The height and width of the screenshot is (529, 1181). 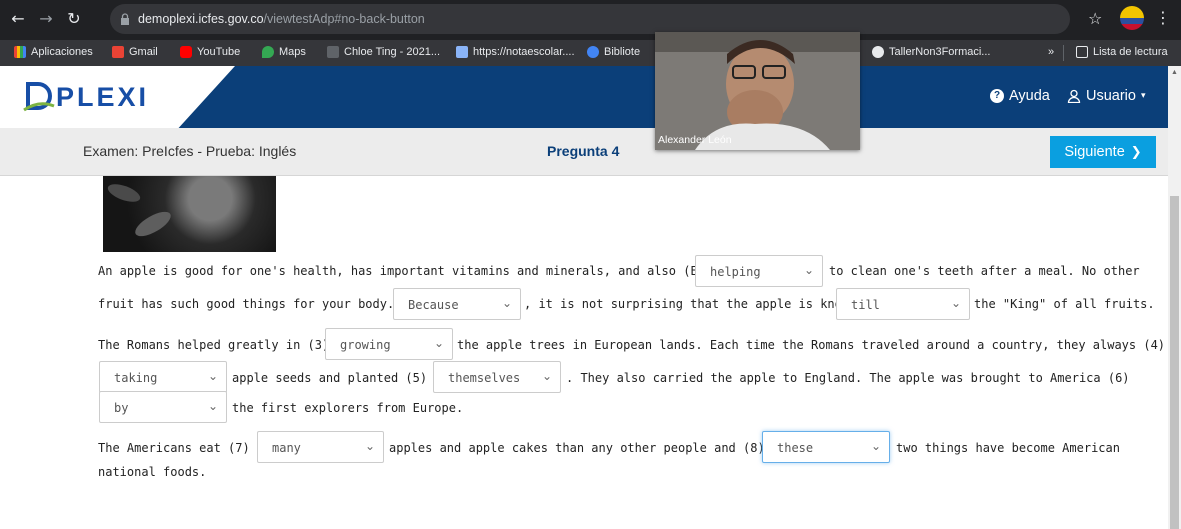 I want to click on passage-text: the first explorers from Europe., so click(x=348, y=408).